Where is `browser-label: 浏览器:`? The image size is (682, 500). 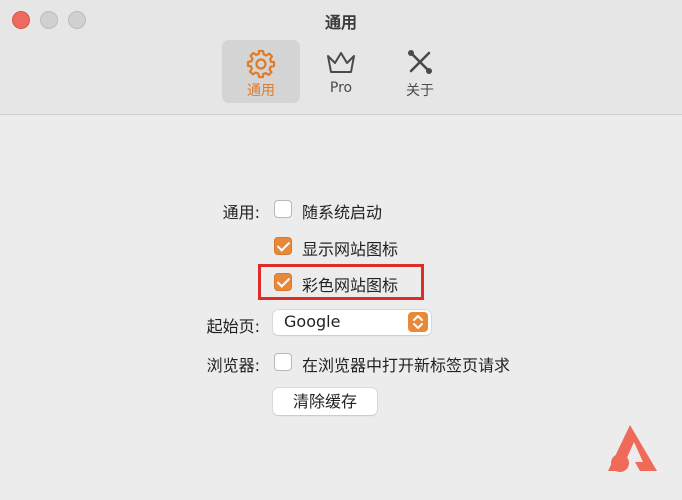 browser-label: 浏览器: is located at coordinates (233, 365).